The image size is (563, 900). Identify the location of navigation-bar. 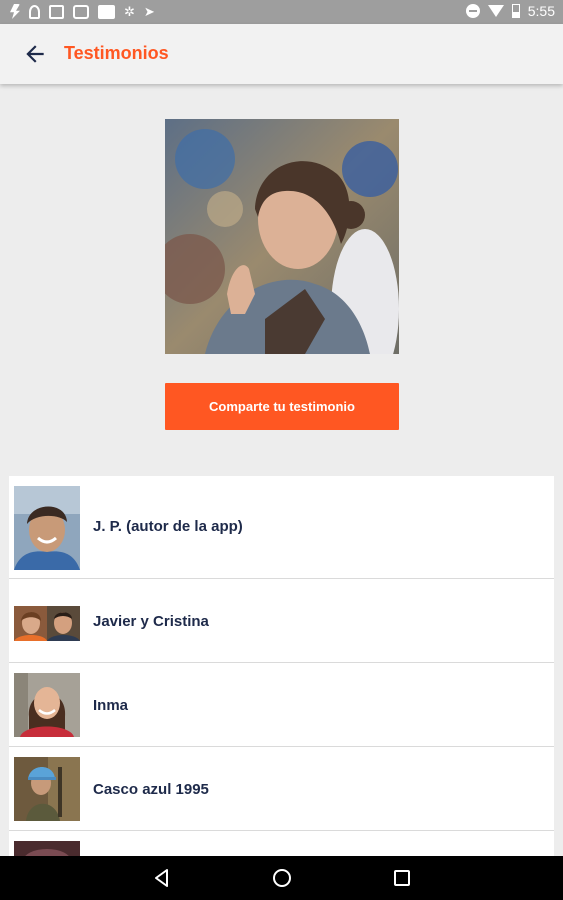
(281, 878).